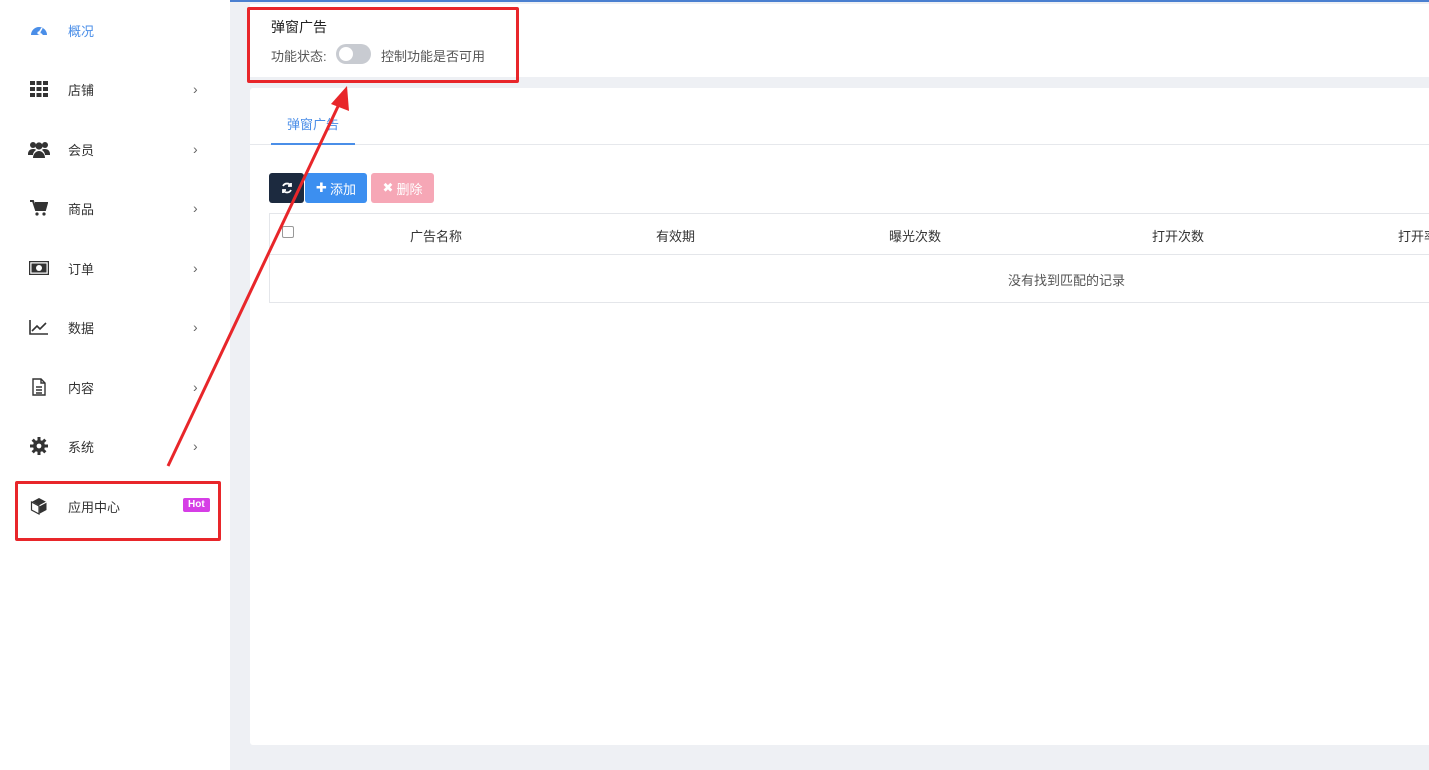  I want to click on line-chart-icon, so click(39, 327).